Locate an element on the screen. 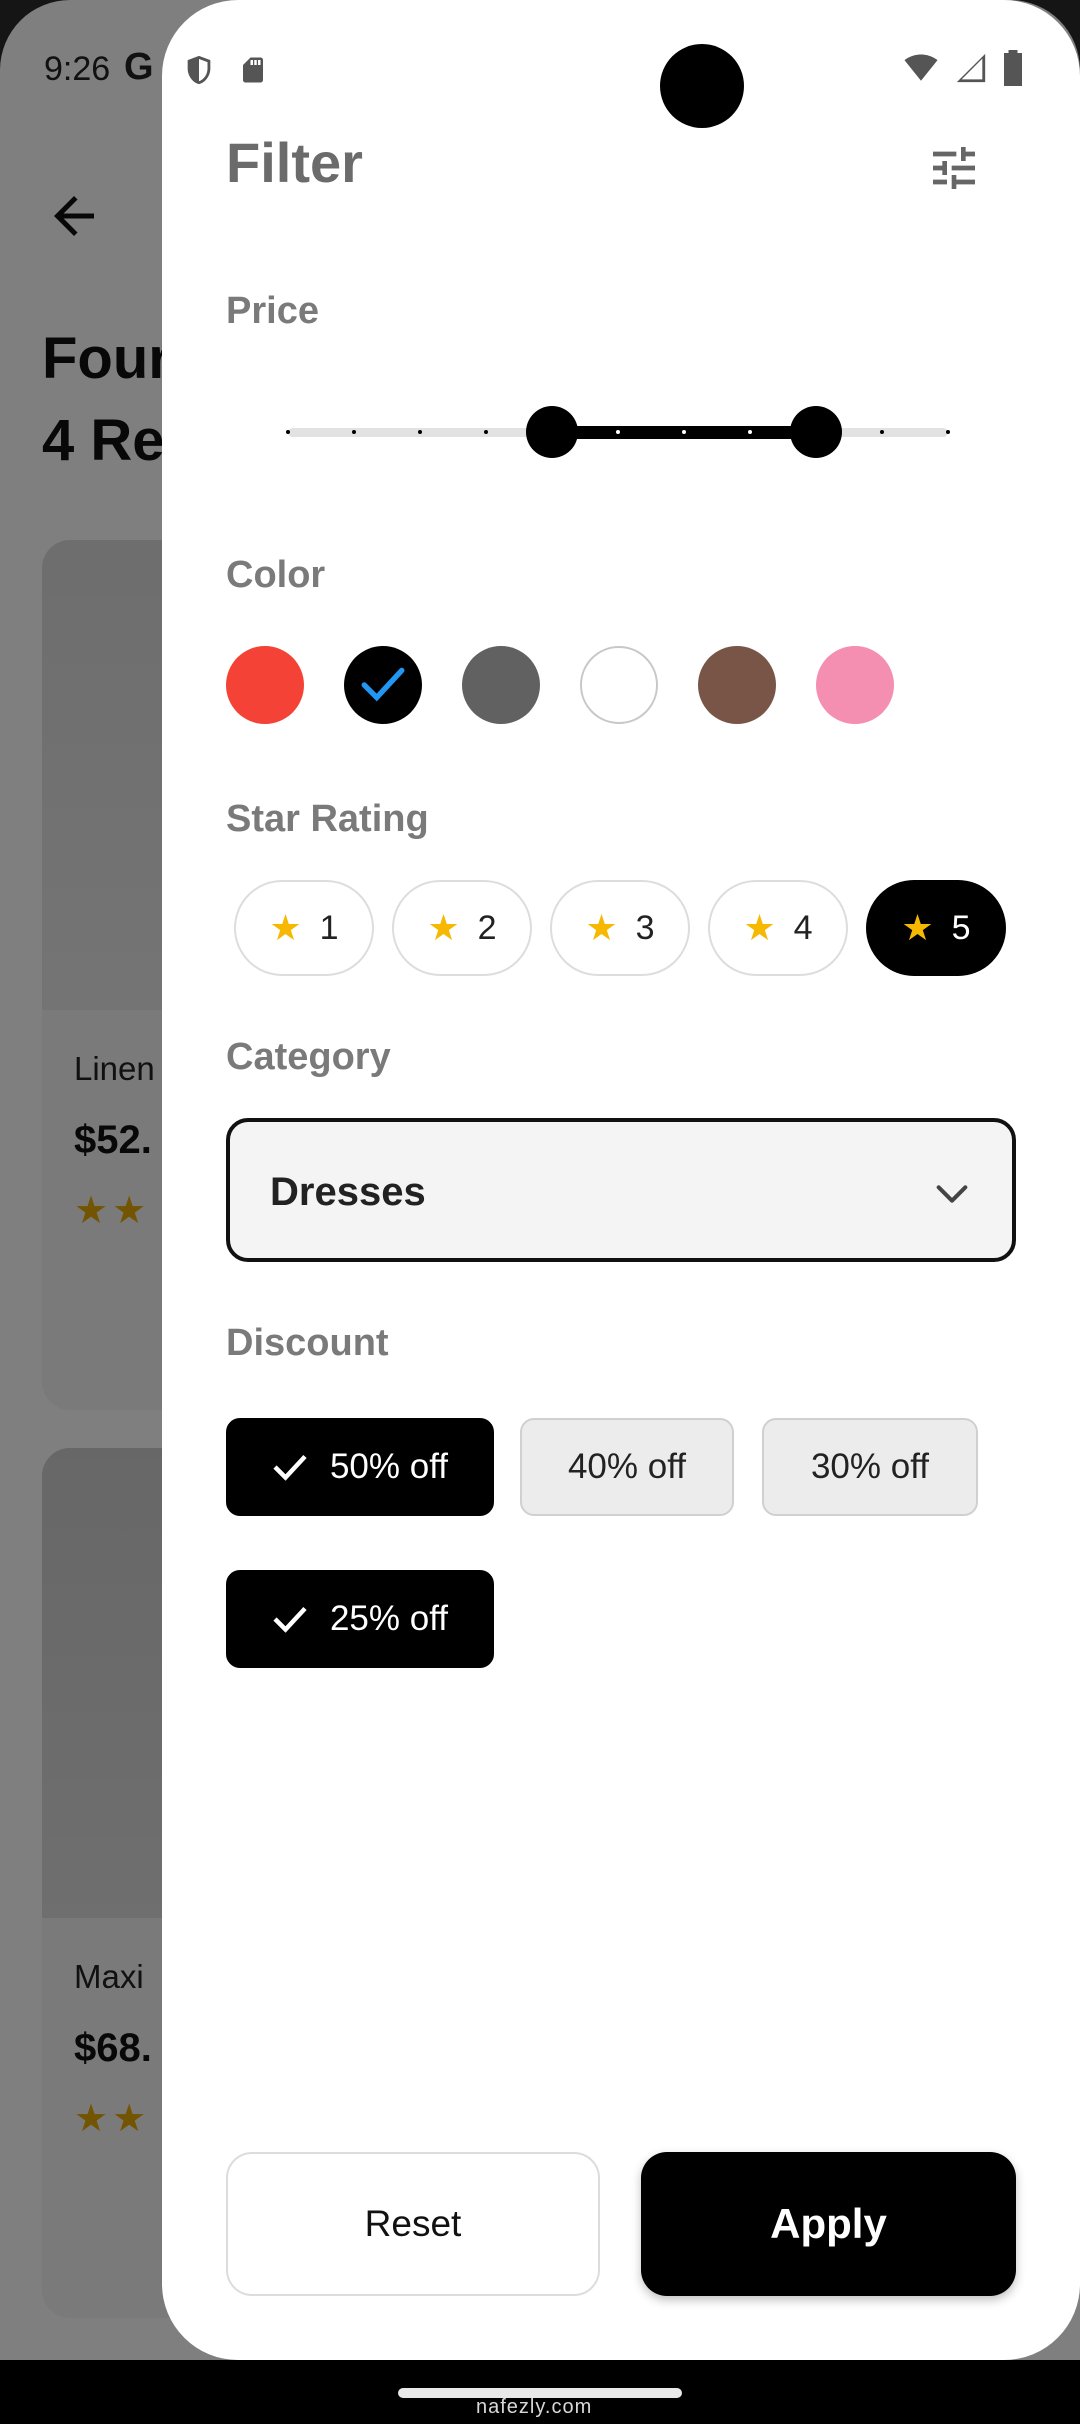 The width and height of the screenshot is (1080, 2424). star-chip-1: ★ 1 is located at coordinates (304, 928).